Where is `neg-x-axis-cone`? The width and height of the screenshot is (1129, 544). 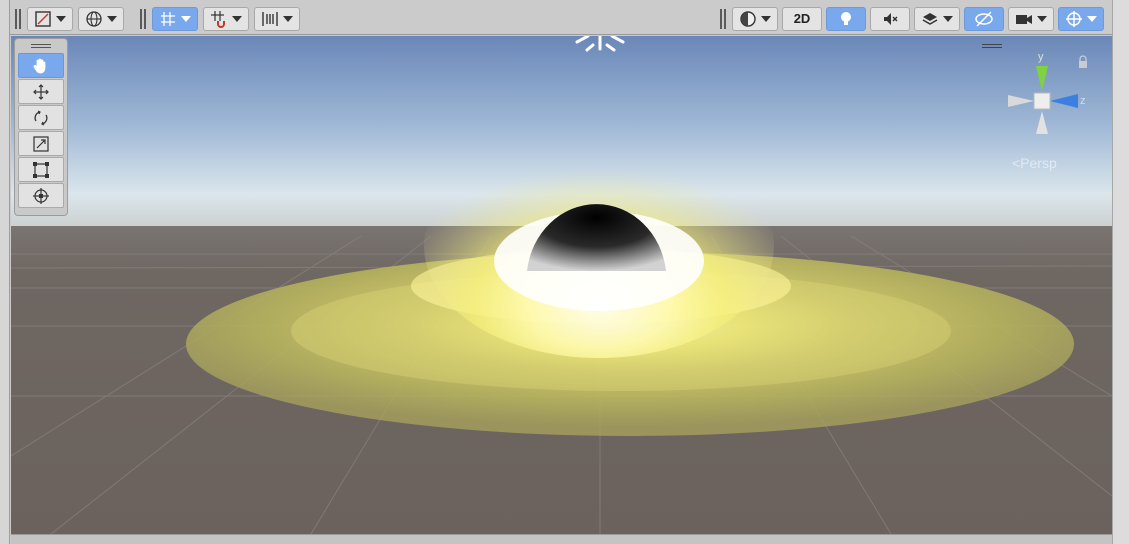 neg-x-axis-cone is located at coordinates (1021, 101).